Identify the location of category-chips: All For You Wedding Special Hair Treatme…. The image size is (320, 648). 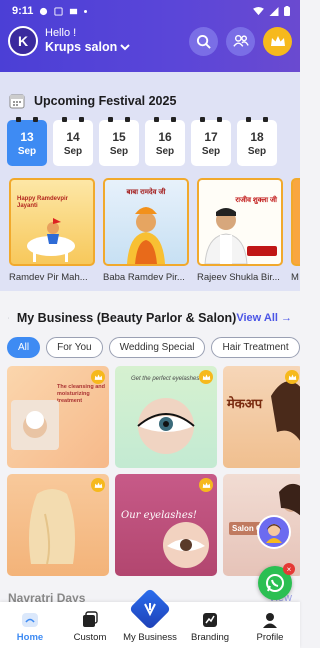
(150, 347).